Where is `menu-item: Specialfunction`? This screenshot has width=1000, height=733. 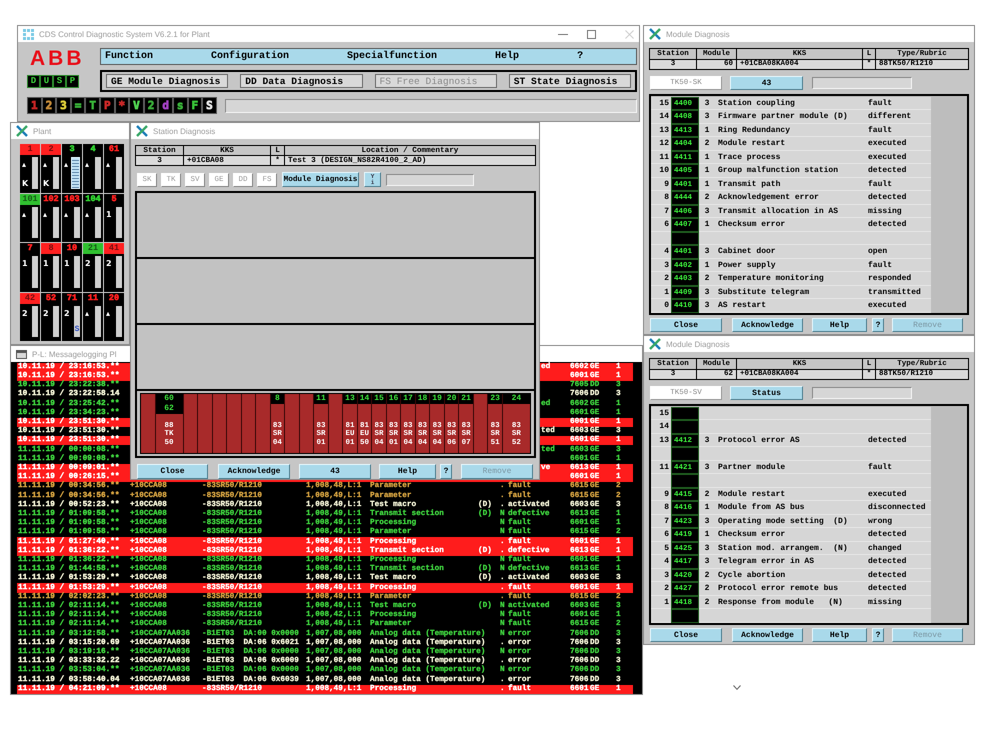
menu-item: Specialfunction is located at coordinates (392, 56).